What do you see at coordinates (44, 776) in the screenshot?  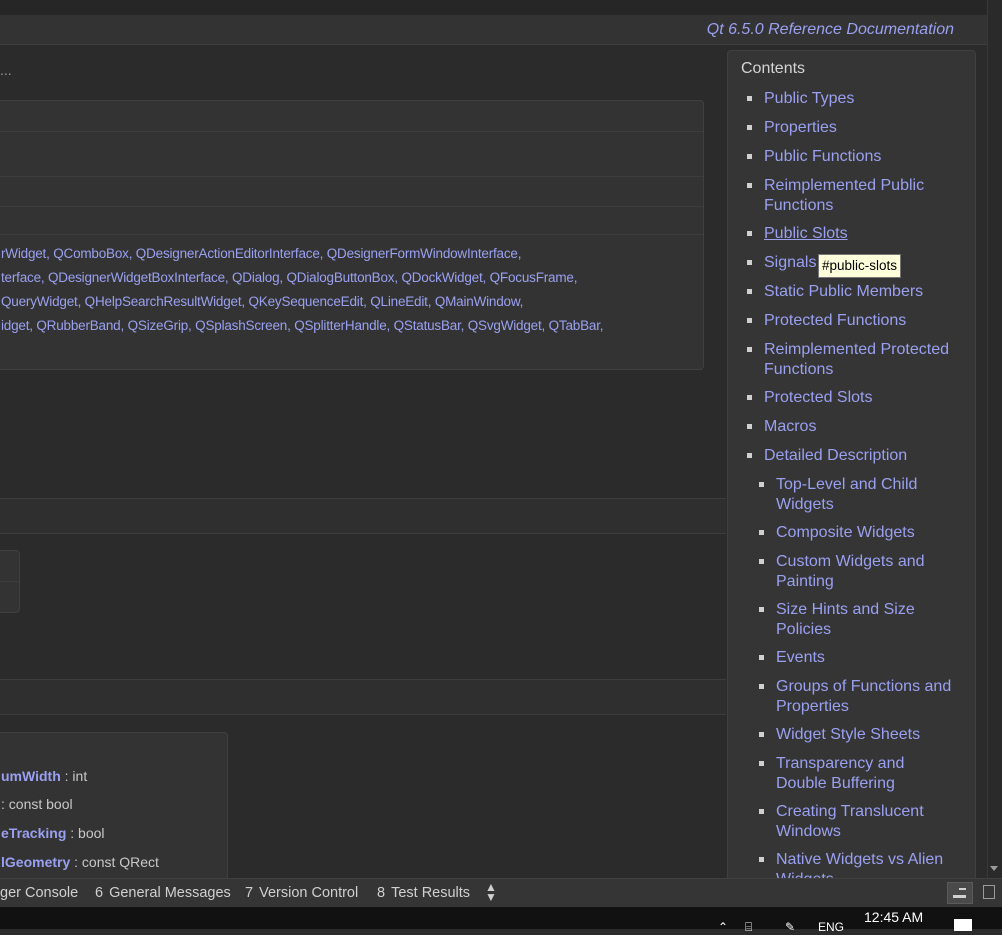 I see `property-item: umWidth : int` at bounding box center [44, 776].